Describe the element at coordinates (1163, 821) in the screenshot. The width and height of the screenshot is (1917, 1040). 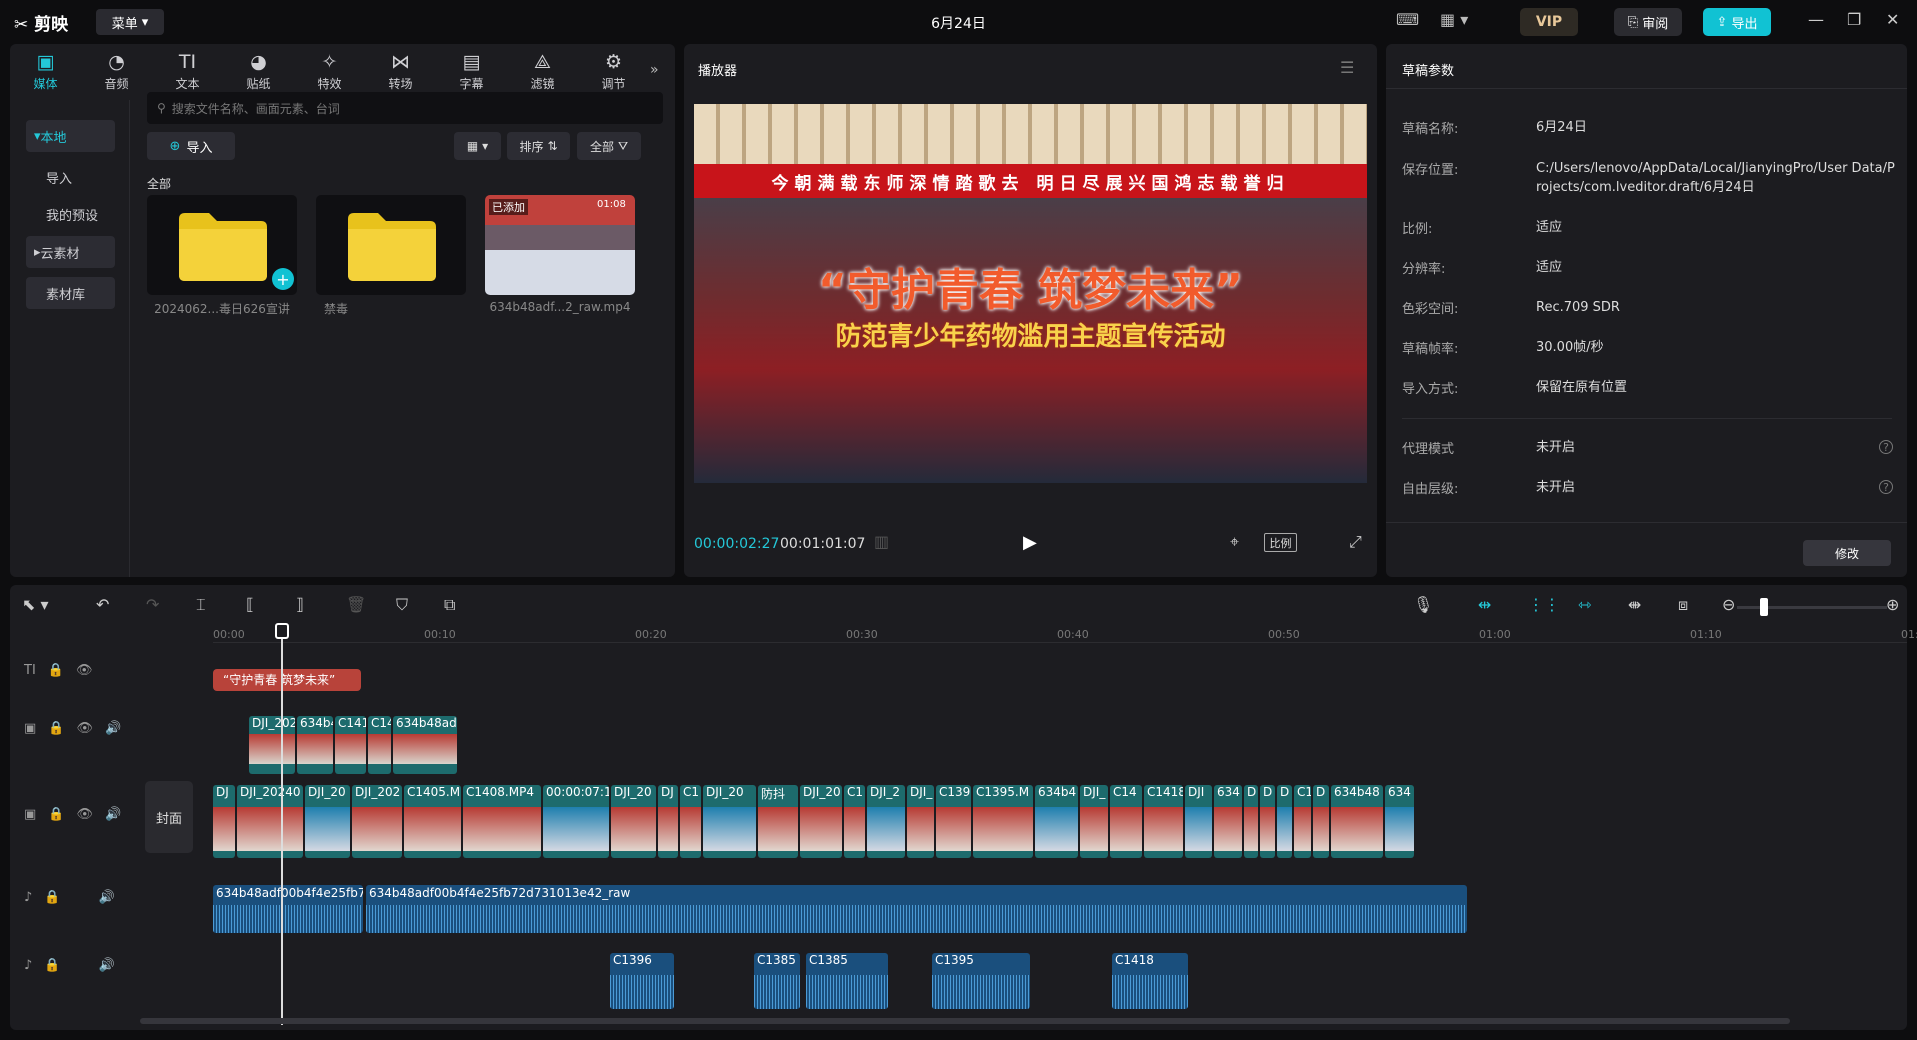
I see `main-clip: C1418` at that location.